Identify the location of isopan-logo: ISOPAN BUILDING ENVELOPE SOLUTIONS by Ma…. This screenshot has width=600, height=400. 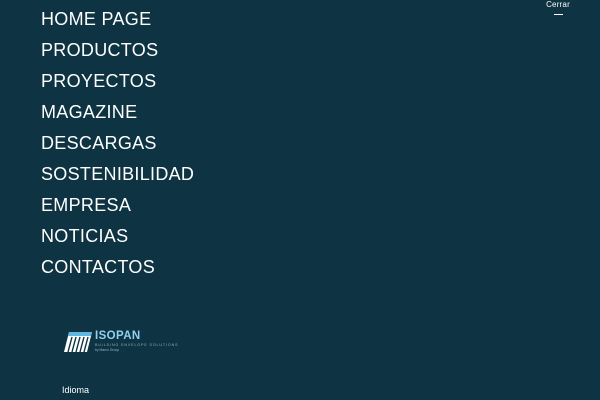
(128, 343).